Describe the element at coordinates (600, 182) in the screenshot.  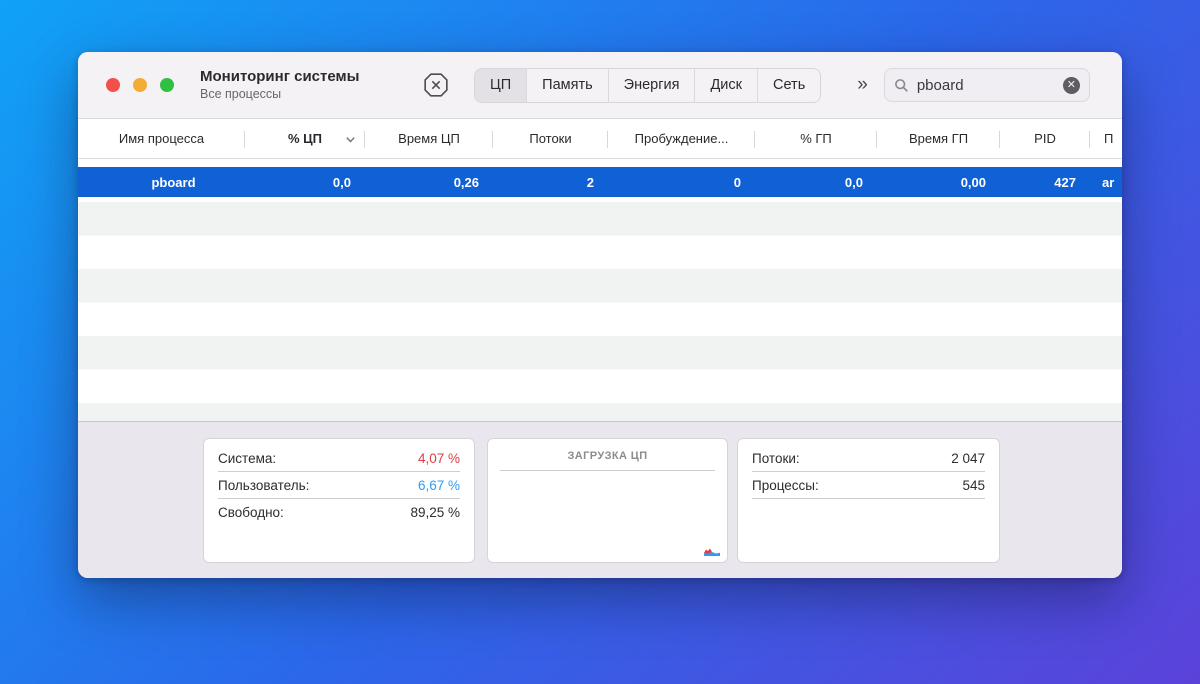
I see `table-row-pboard-selected: pboard 0,0 0,26 2 0 0,0 0,00 427 ar` at that location.